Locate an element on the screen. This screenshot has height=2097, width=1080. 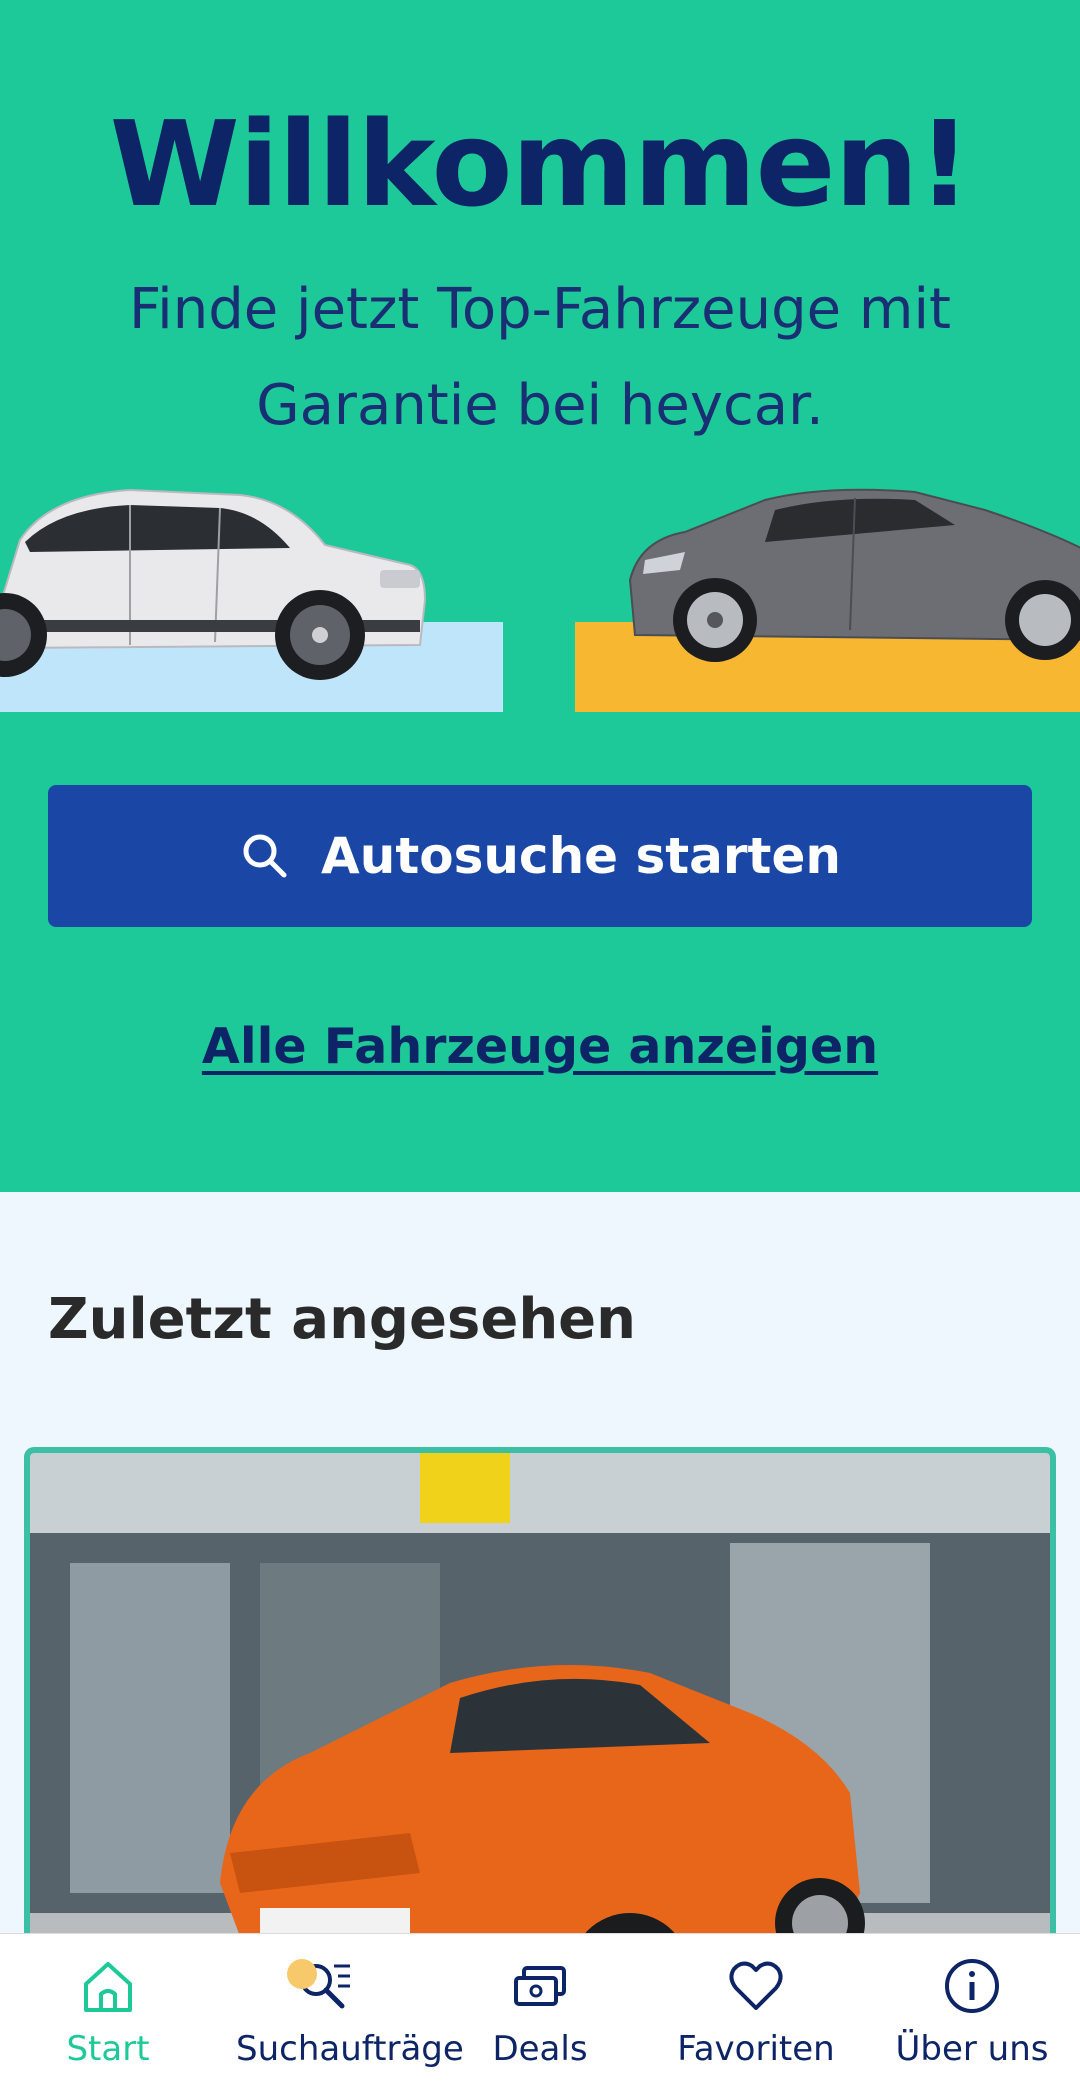
nav-start-label: Start is located at coordinates (108, 2049).